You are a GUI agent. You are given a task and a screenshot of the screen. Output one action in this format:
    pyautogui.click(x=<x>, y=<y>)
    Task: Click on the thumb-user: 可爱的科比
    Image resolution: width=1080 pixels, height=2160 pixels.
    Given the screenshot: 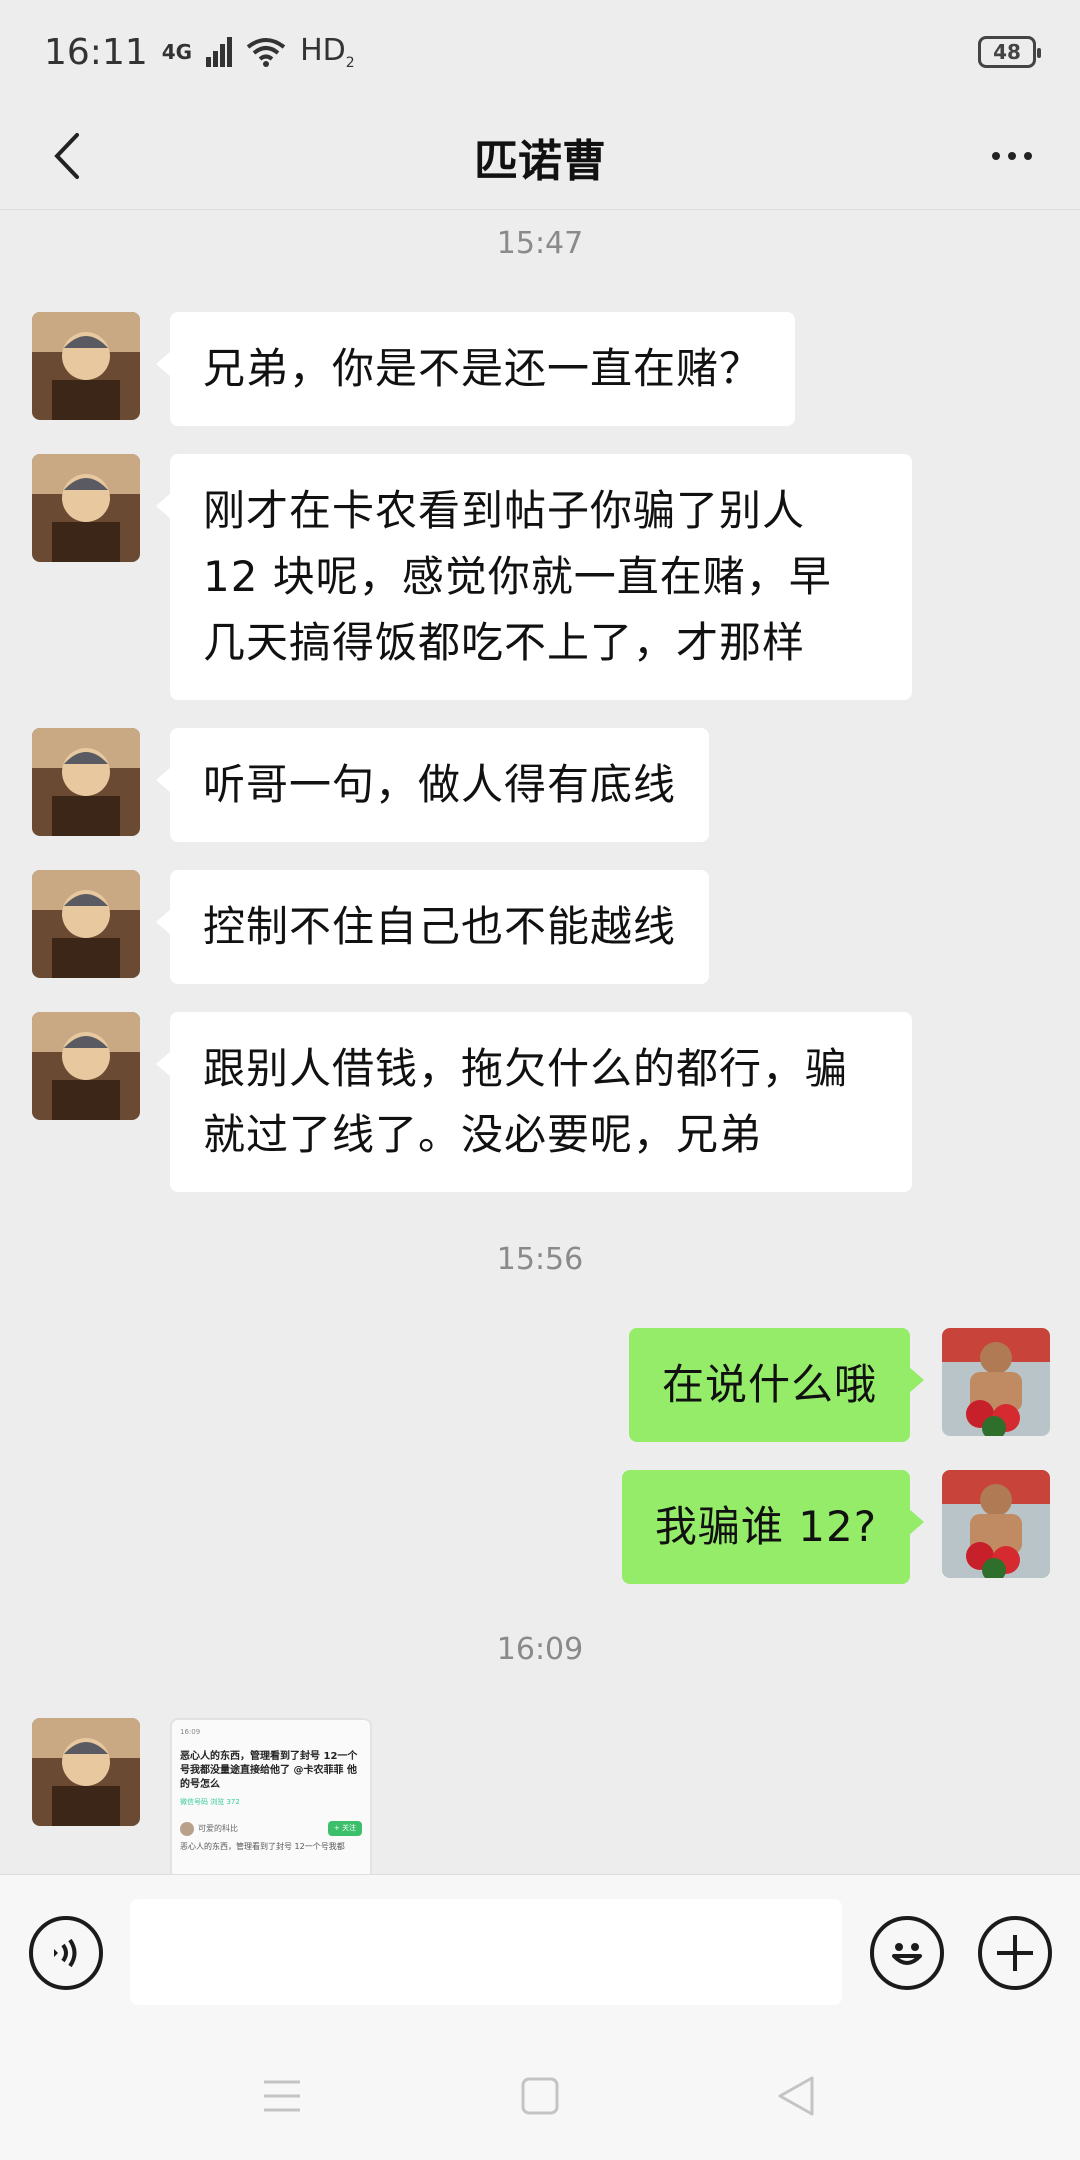 What is the action you would take?
    pyautogui.click(x=218, y=1828)
    